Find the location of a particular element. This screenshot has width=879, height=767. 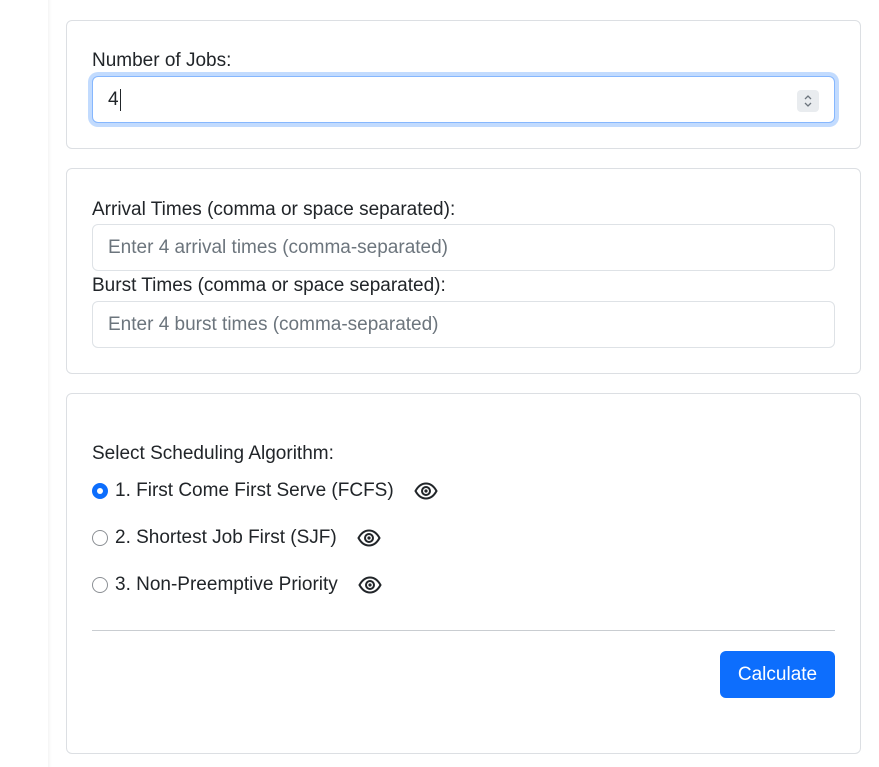

jobs-label: Number of Jobs: is located at coordinates (162, 60).